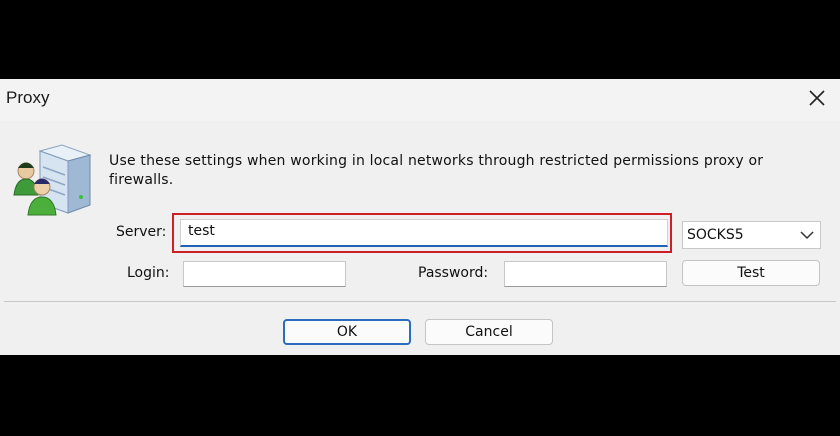 Image resolution: width=840 pixels, height=436 pixels. I want to click on proxy-users-server-icon, so click(53, 180).